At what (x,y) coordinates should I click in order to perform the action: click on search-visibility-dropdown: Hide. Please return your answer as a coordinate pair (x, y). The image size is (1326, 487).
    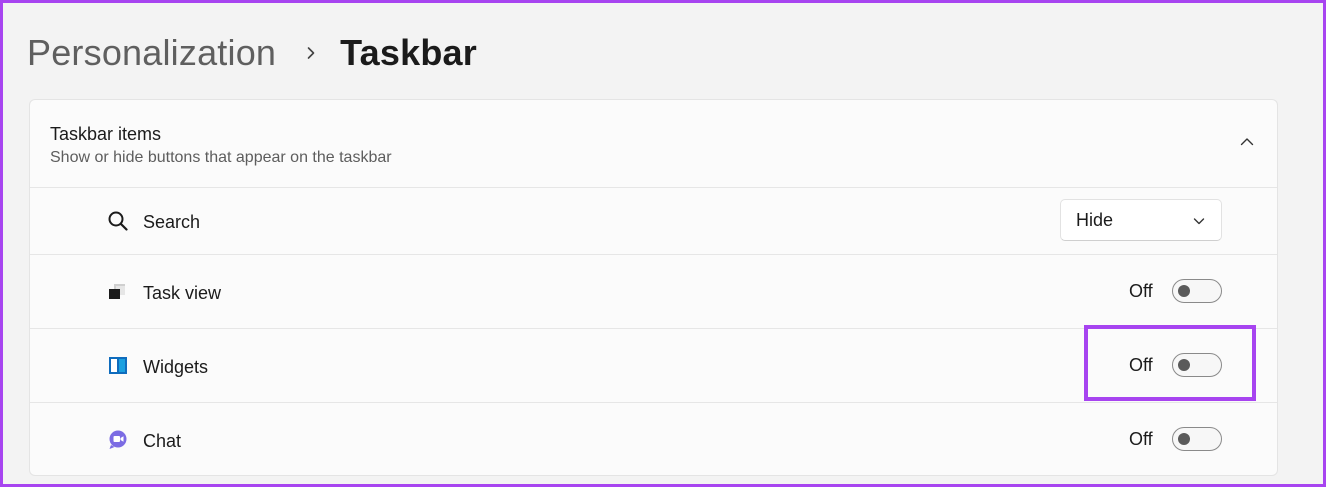
    Looking at the image, I should click on (1141, 220).